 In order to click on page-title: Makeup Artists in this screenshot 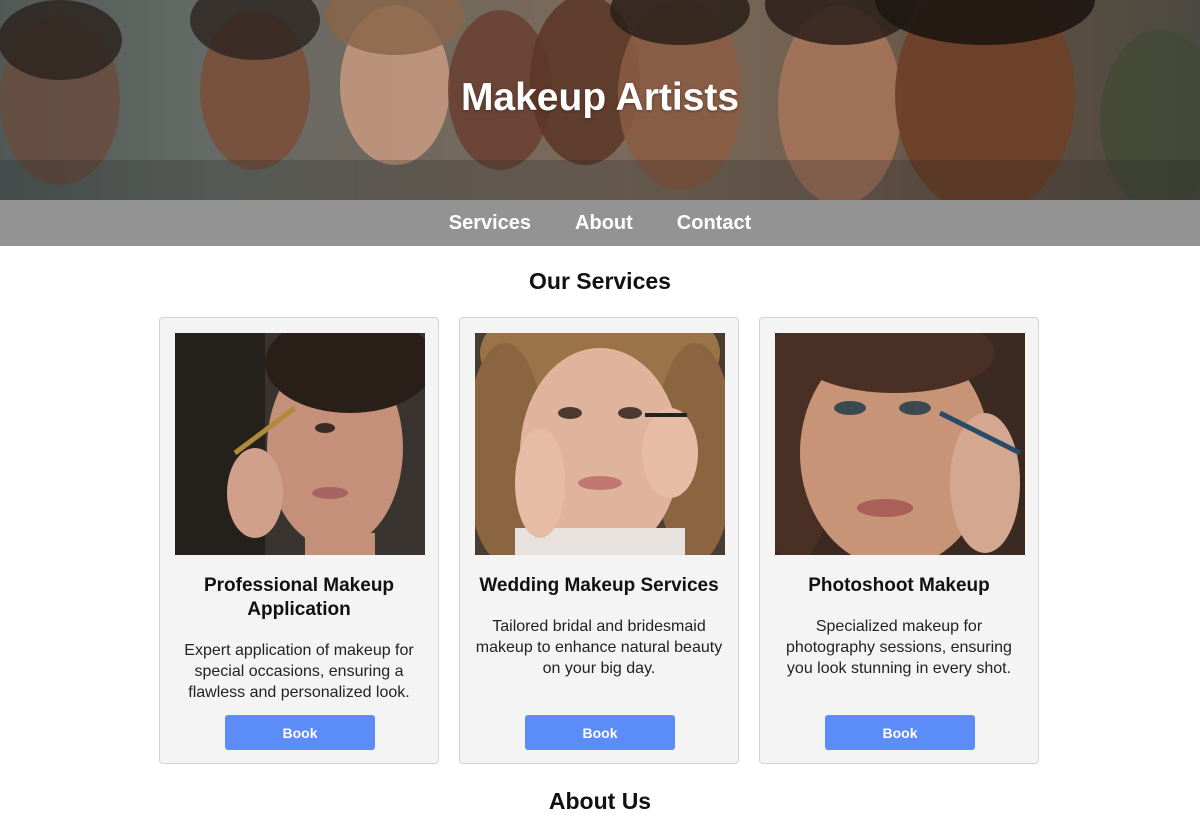, I will do `click(600, 97)`.